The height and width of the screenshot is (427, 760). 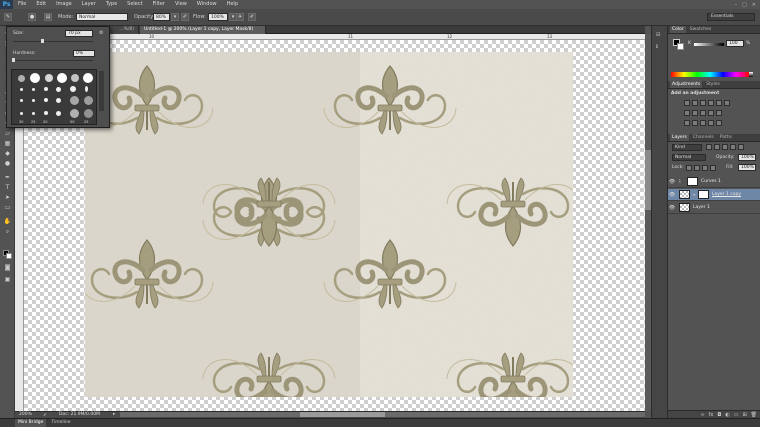 I want to click on hardness-field: 0%, so click(x=84, y=53).